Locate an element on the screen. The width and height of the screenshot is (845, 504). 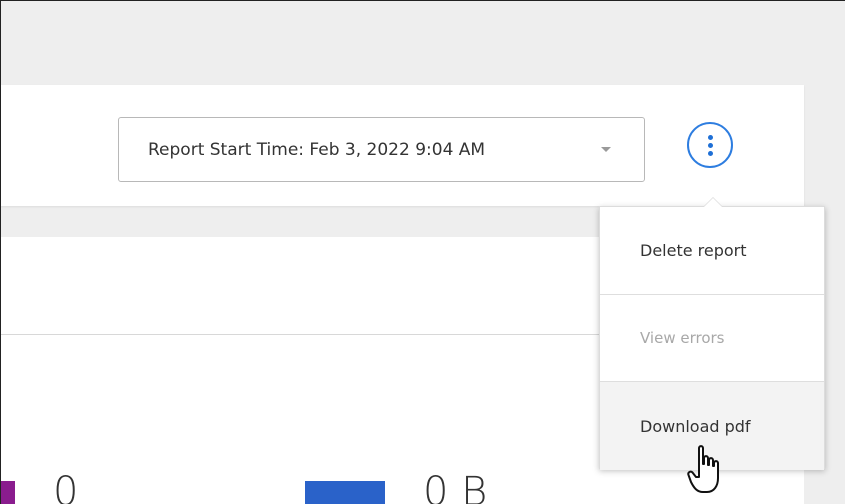
report-start-time-label: Report Start Time: Feb 3, 2022 9:04 AM is located at coordinates (317, 149).